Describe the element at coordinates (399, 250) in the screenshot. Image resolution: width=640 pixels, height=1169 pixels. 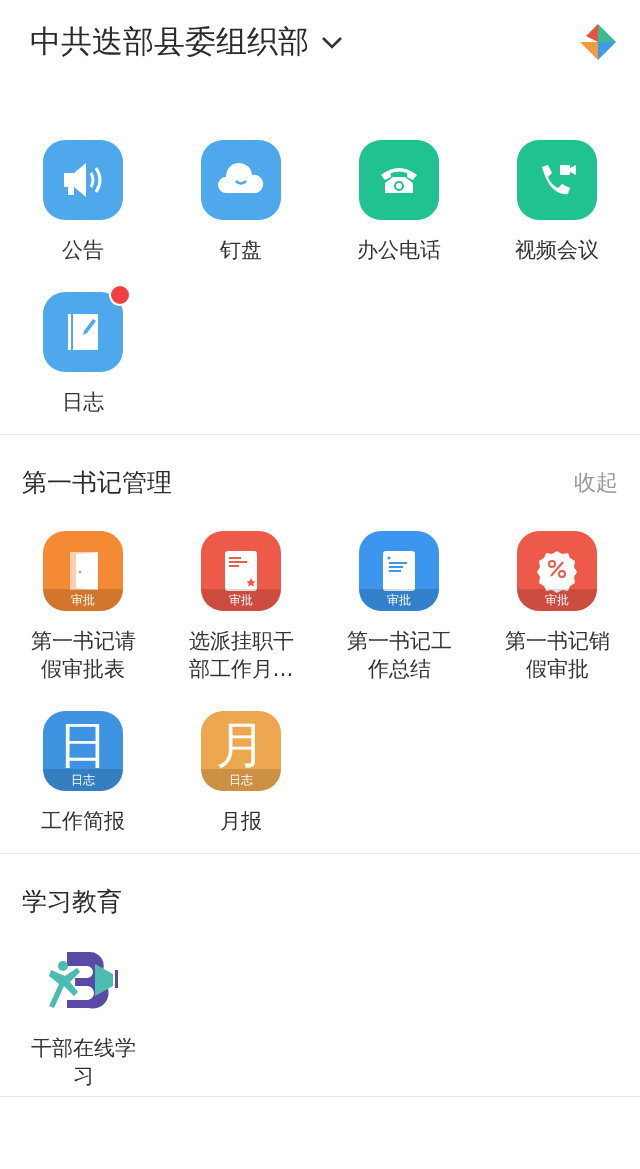
I see `app-label: 办公电话` at that location.